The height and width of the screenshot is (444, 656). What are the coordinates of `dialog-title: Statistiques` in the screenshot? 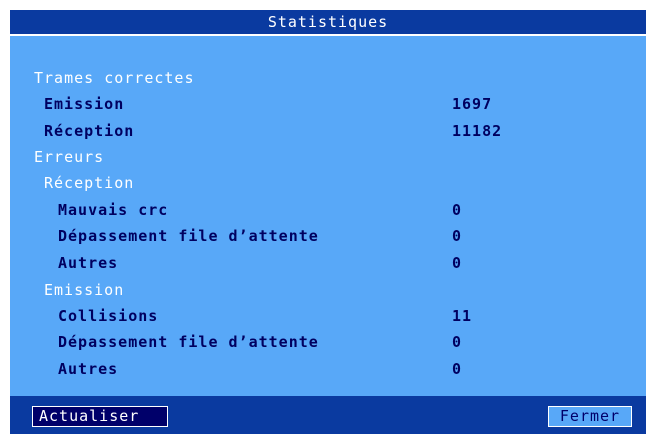 It's located at (328, 23).